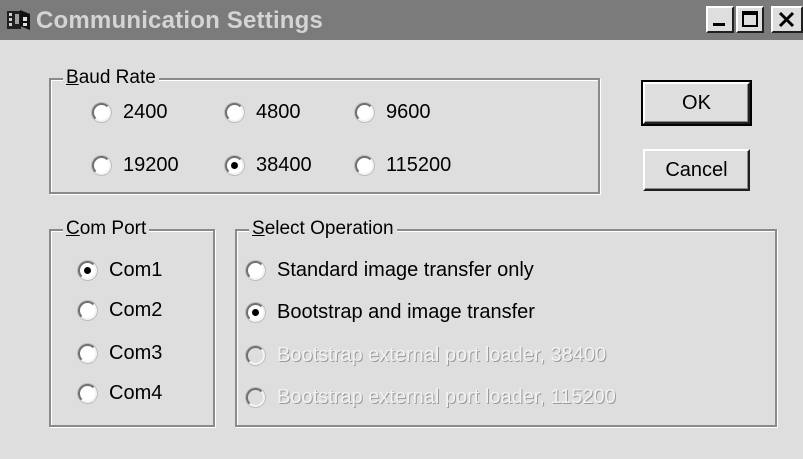 The image size is (803, 459). I want to click on app-icon, so click(19, 20).